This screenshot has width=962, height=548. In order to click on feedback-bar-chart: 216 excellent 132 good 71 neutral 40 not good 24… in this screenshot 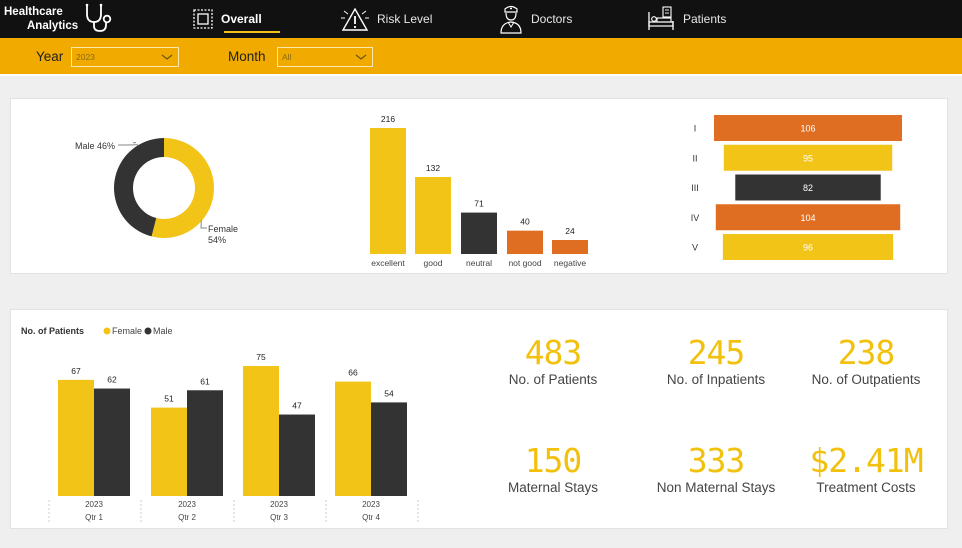, I will do `click(479, 191)`.